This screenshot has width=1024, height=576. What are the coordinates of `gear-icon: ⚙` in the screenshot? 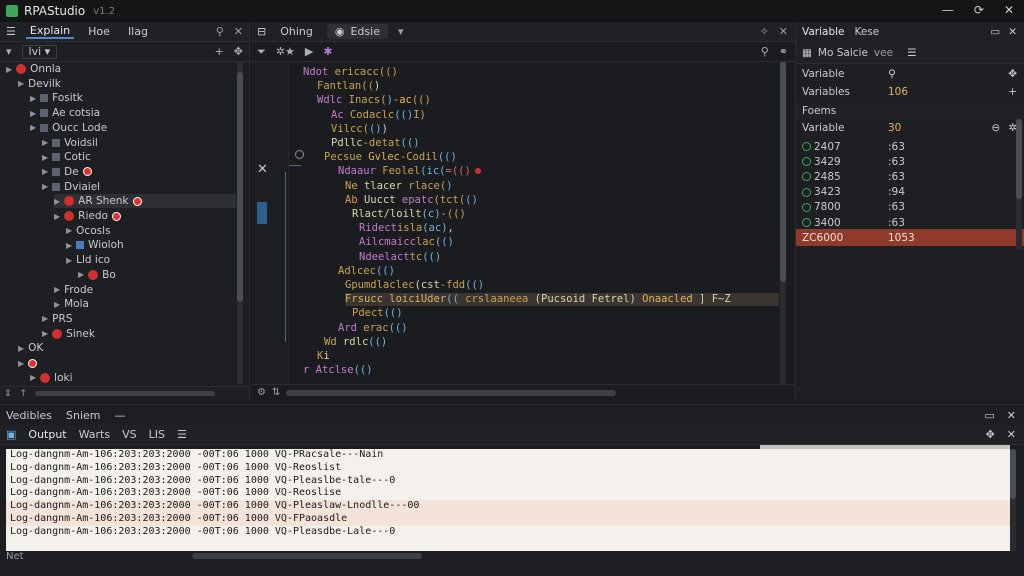 It's located at (261, 392).